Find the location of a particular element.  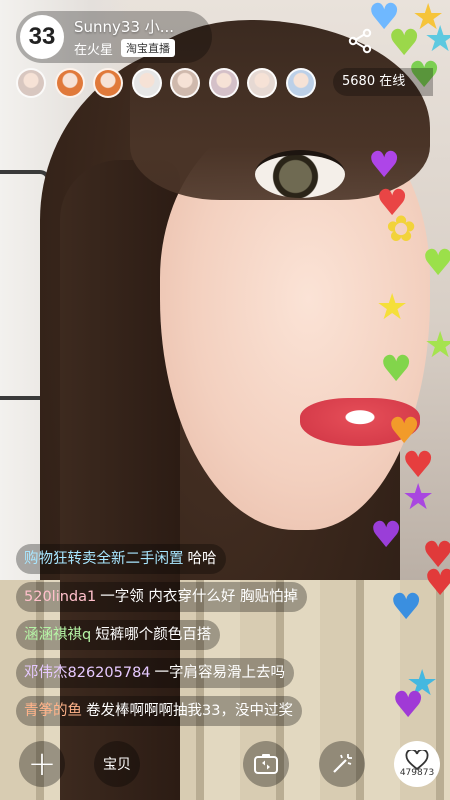

chat-text: 哈哈 is located at coordinates (202, 559).